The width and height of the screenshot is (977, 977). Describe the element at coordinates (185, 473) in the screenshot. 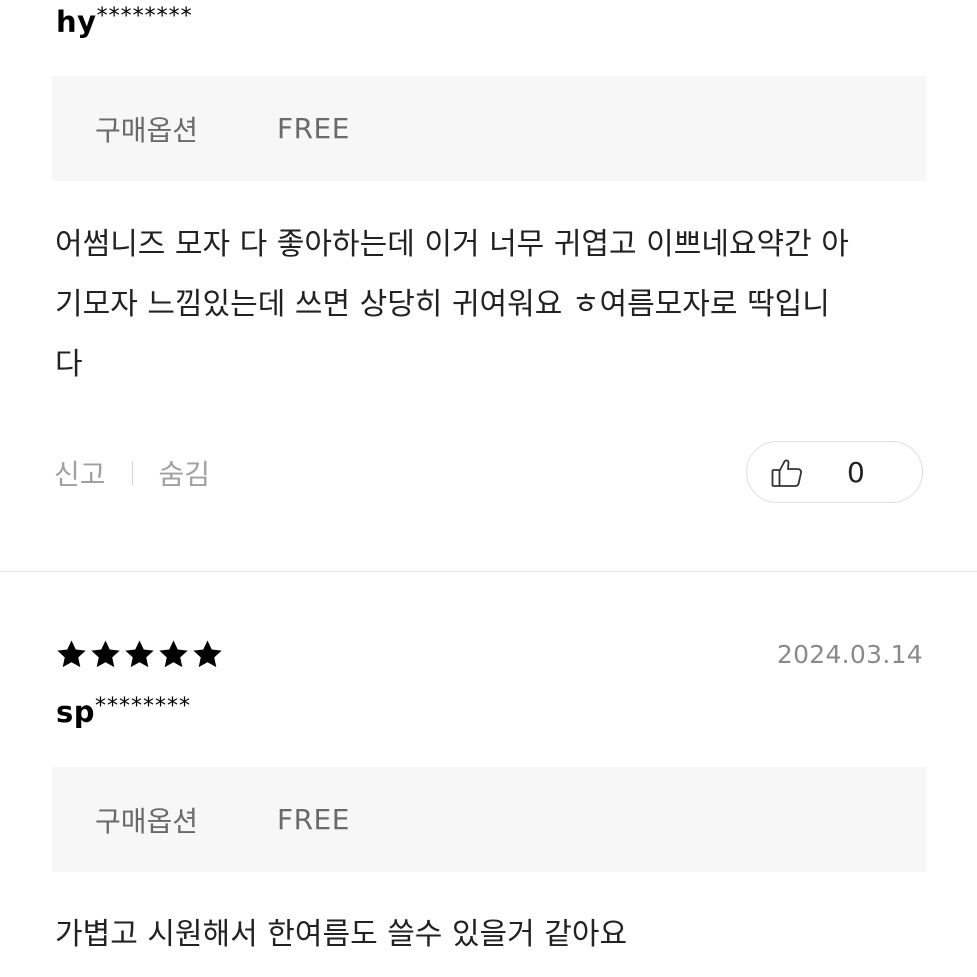

I see `hide-link: 숨김` at that location.